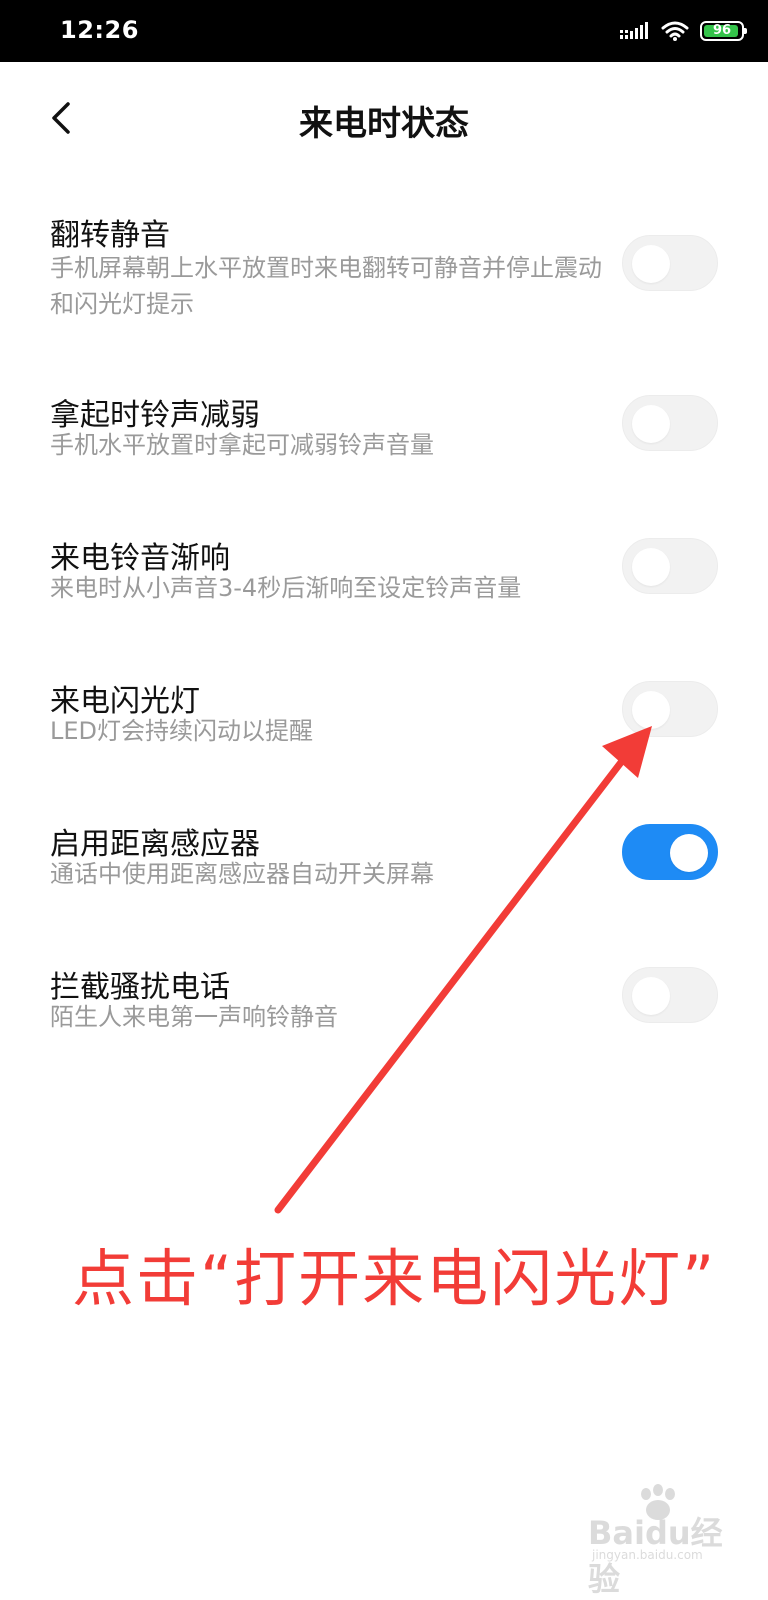 Image resolution: width=768 pixels, height=1600 pixels. What do you see at coordinates (668, 1541) in the screenshot?
I see `baidu-watermark: Baidu经验 jingyan.baidu.com` at bounding box center [668, 1541].